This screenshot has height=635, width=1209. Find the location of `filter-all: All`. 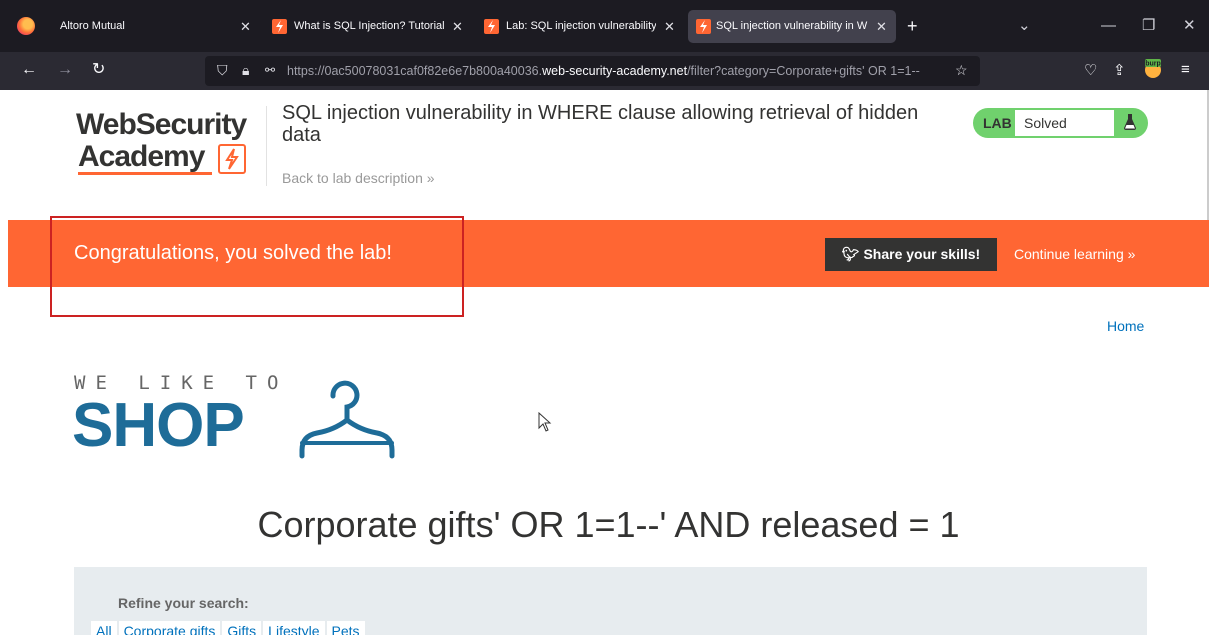

filter-all: All is located at coordinates (104, 627).